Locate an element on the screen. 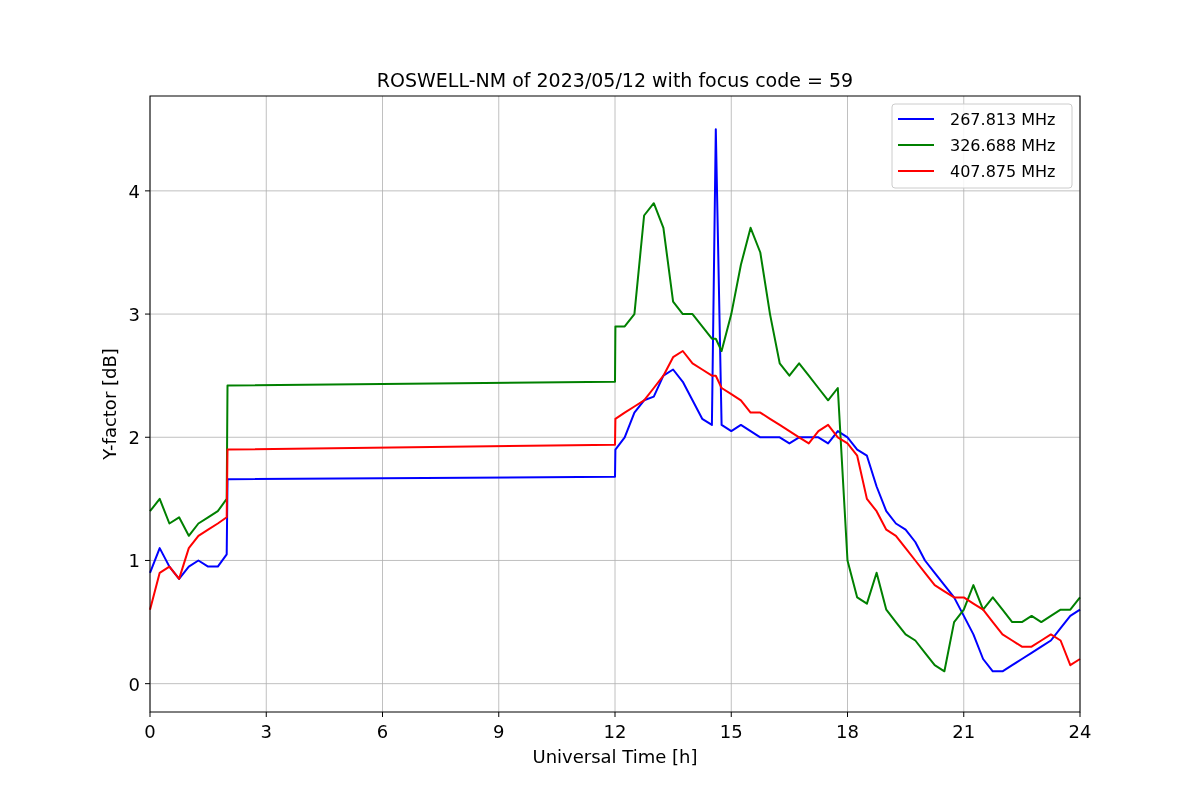 Image resolution: width=1200 pixels, height=800 pixels. tick-label: 2 is located at coordinates (134, 438).